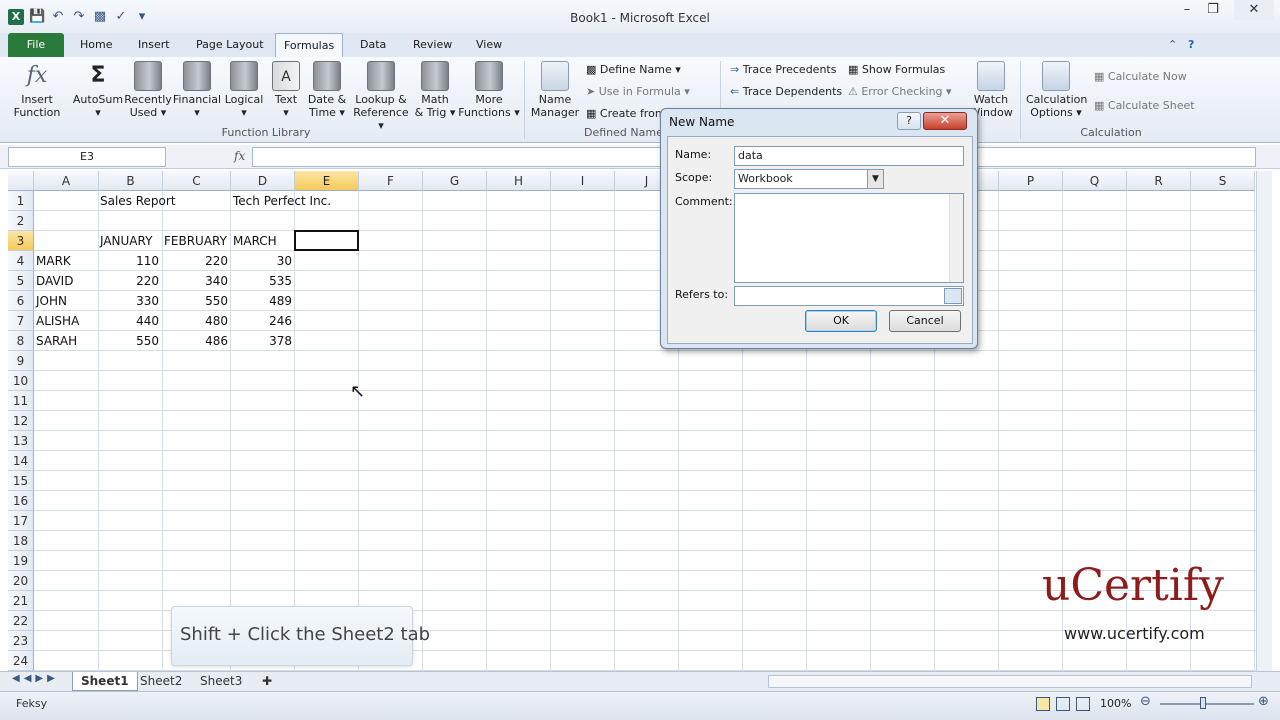 This screenshot has width=1280, height=720. What do you see at coordinates (309, 45) in the screenshot?
I see `tab-formulas: Formulas` at bounding box center [309, 45].